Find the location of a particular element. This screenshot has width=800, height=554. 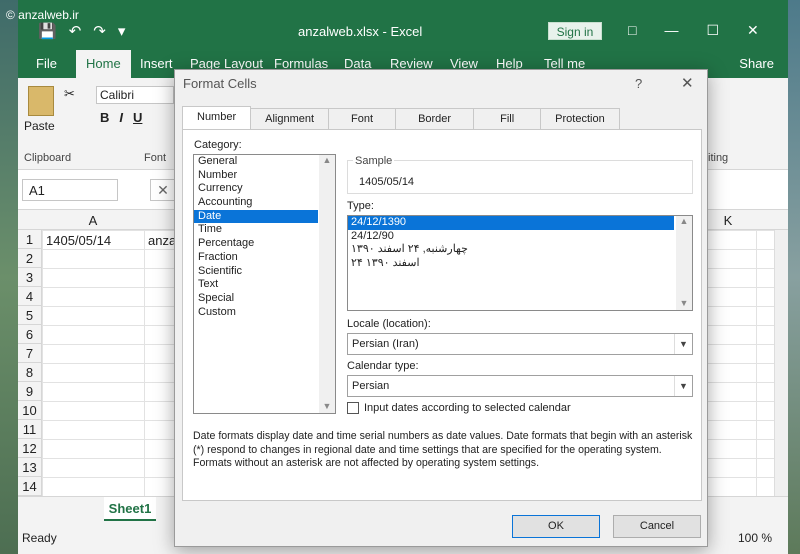

list-item: Text is located at coordinates (256, 285).